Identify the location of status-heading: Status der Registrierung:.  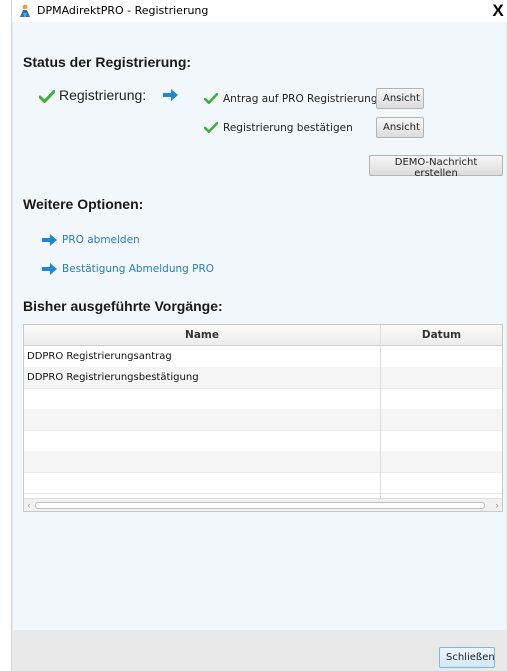
(107, 62).